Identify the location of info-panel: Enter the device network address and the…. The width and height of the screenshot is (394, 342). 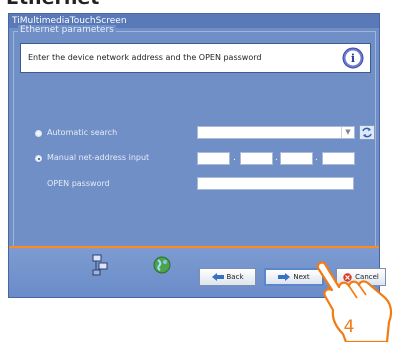
(195, 58).